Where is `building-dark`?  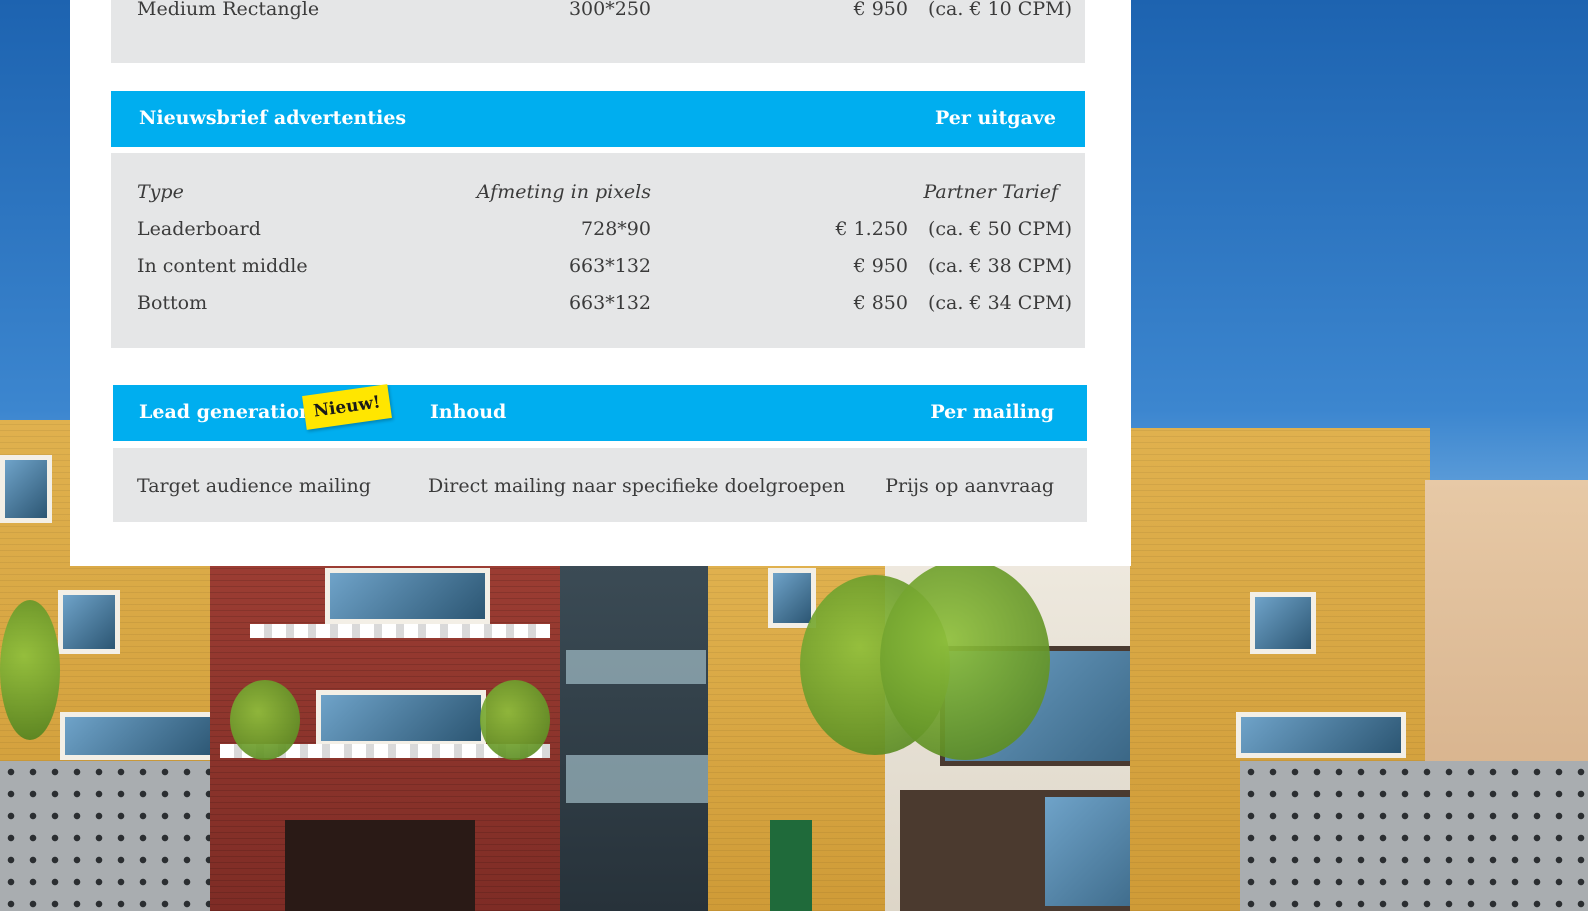 building-dark is located at coordinates (635, 738).